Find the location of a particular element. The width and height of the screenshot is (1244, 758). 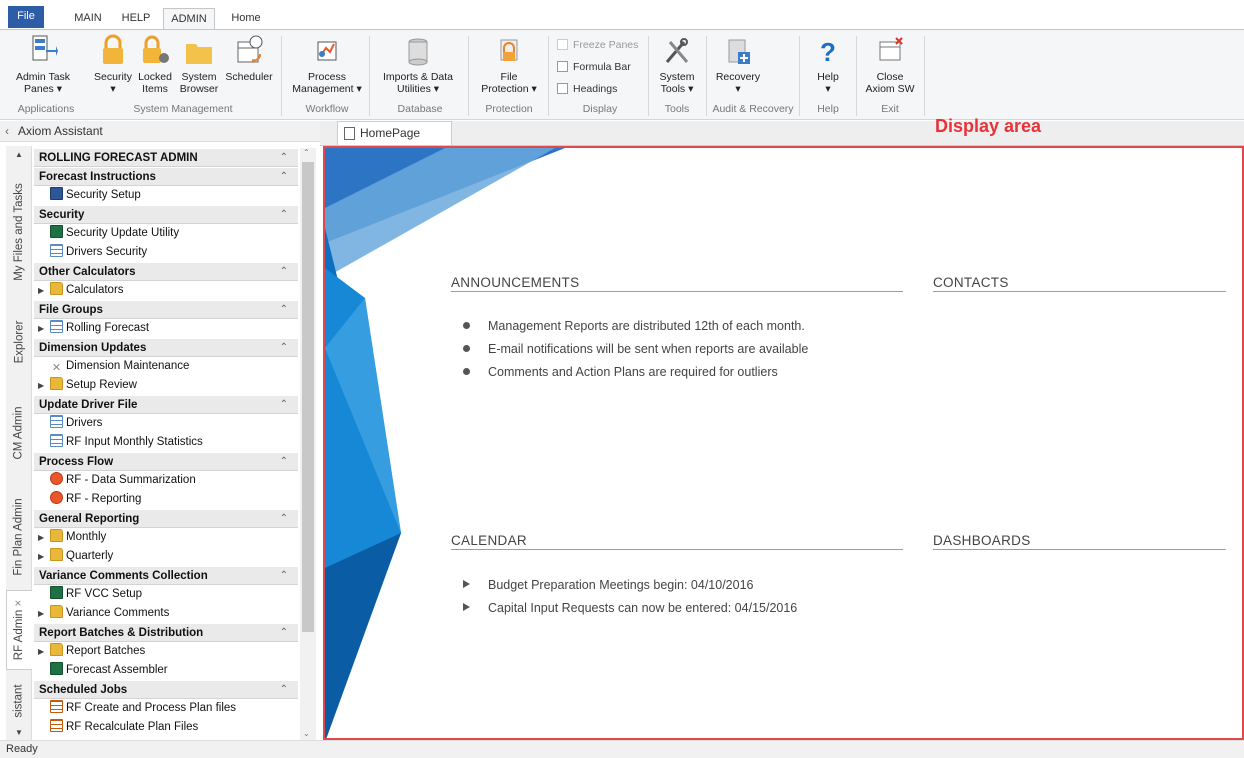

scheduler-button: Scheduler is located at coordinates (249, 58).